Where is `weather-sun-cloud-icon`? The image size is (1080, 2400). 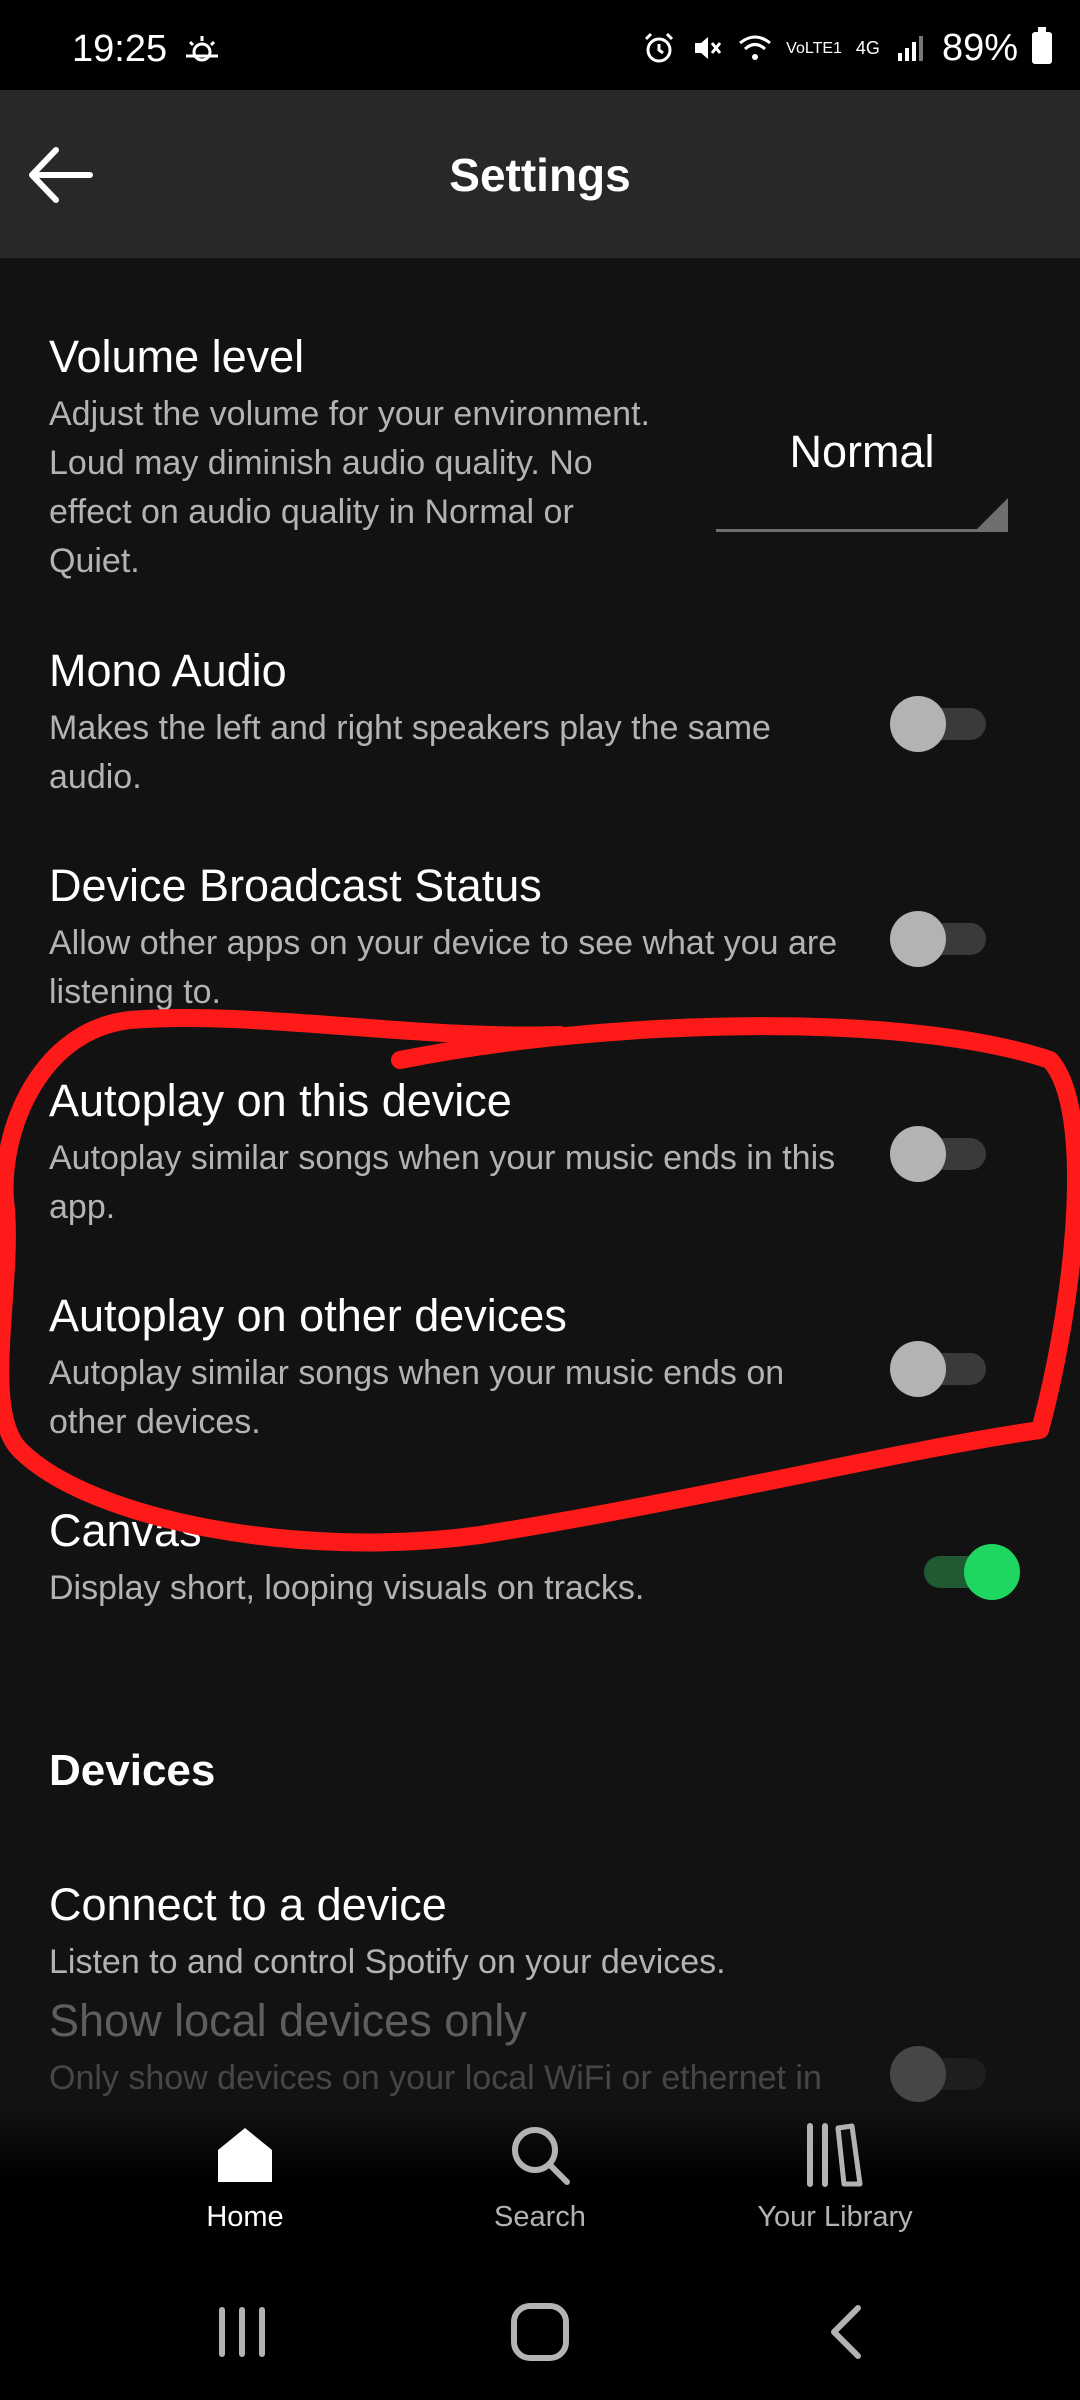 weather-sun-cloud-icon is located at coordinates (202, 49).